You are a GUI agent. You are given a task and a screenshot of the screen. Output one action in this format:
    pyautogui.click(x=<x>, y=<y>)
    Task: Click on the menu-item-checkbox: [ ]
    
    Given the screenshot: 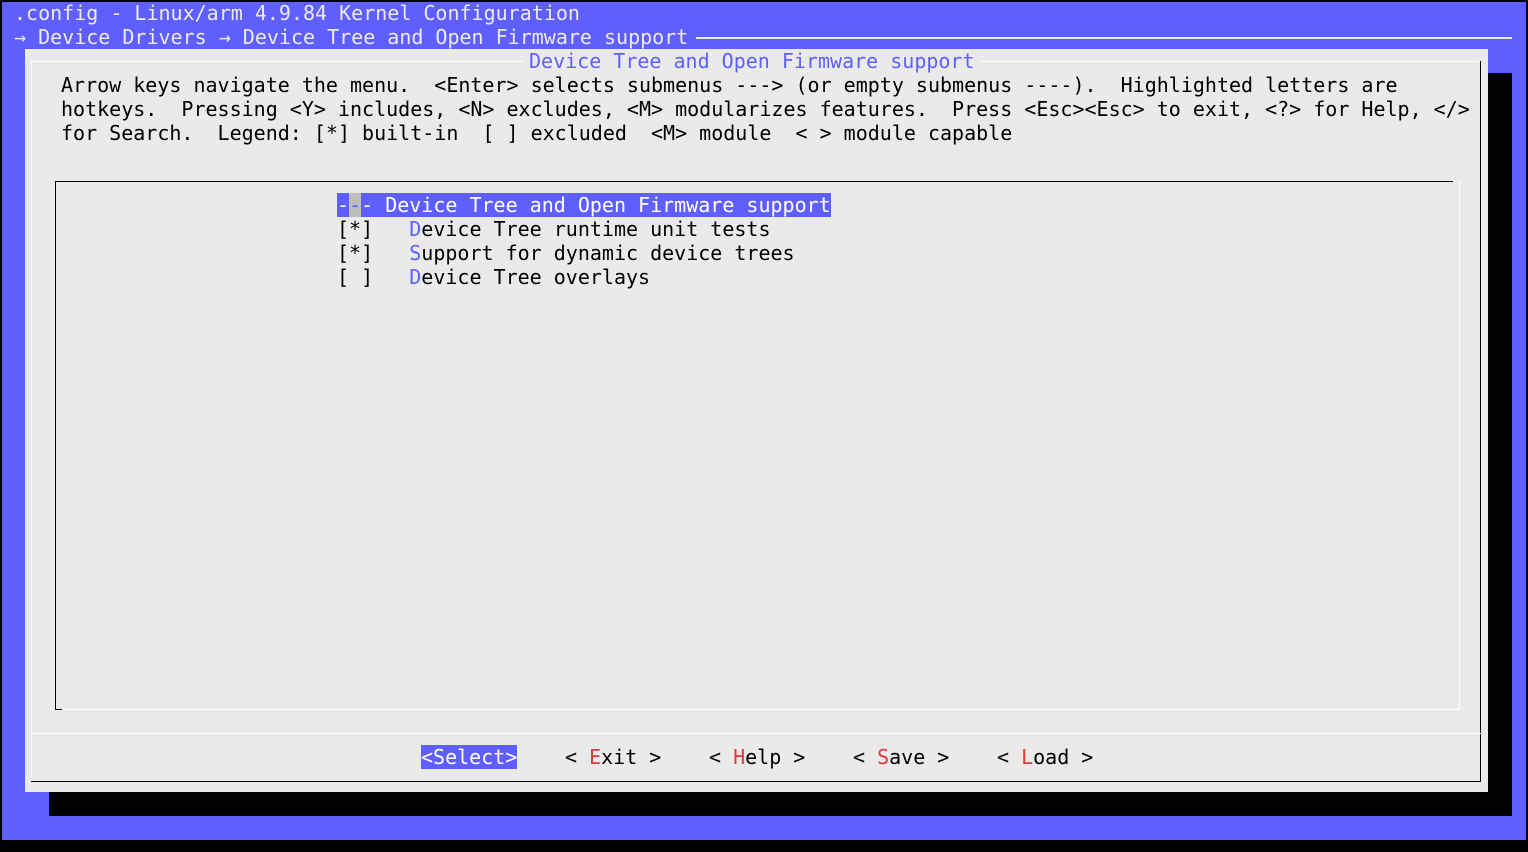 What is the action you would take?
    pyautogui.click(x=373, y=277)
    